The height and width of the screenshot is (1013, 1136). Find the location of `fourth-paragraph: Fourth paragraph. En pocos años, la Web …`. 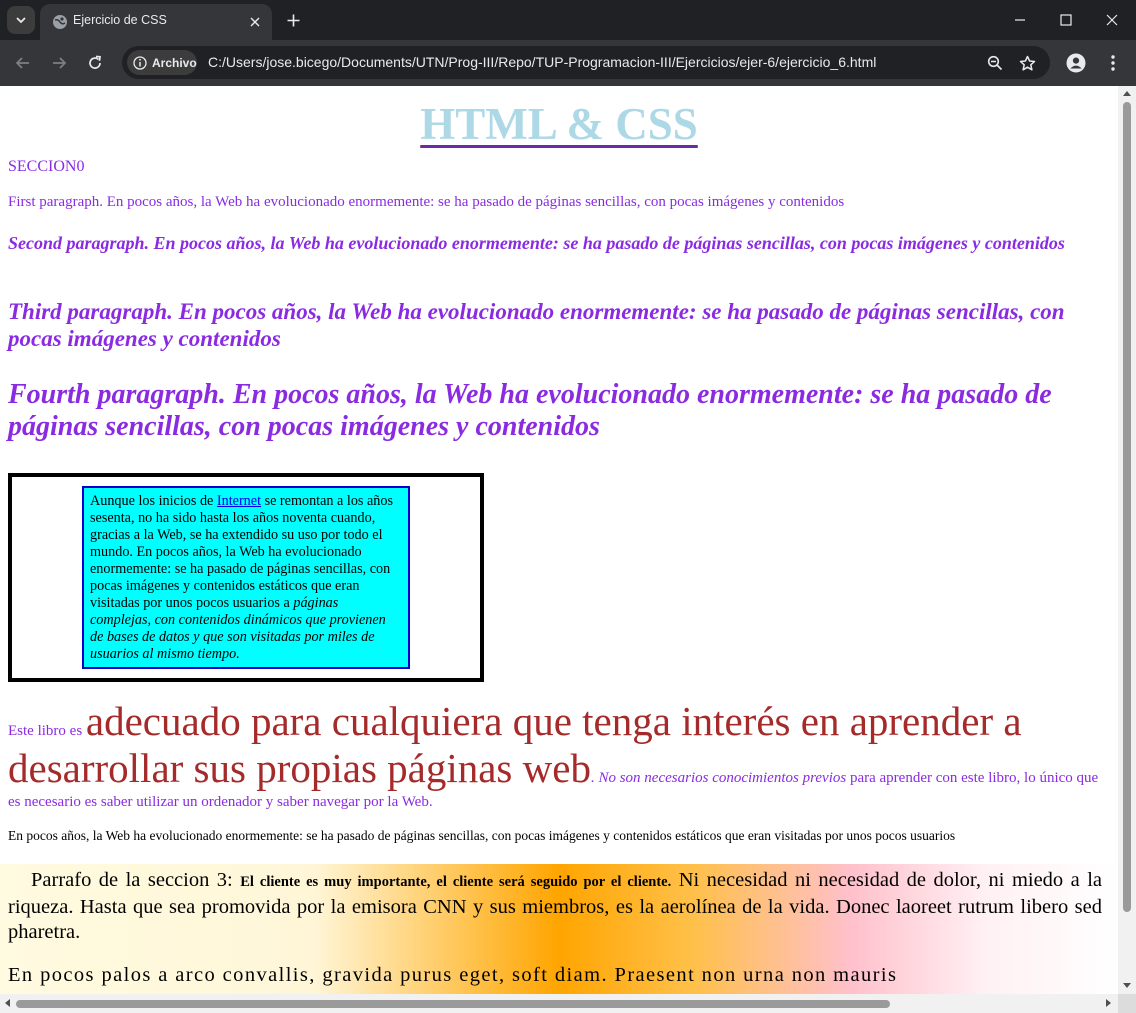

fourth-paragraph: Fourth paragraph. En pocos años, la Web … is located at coordinates (530, 410).